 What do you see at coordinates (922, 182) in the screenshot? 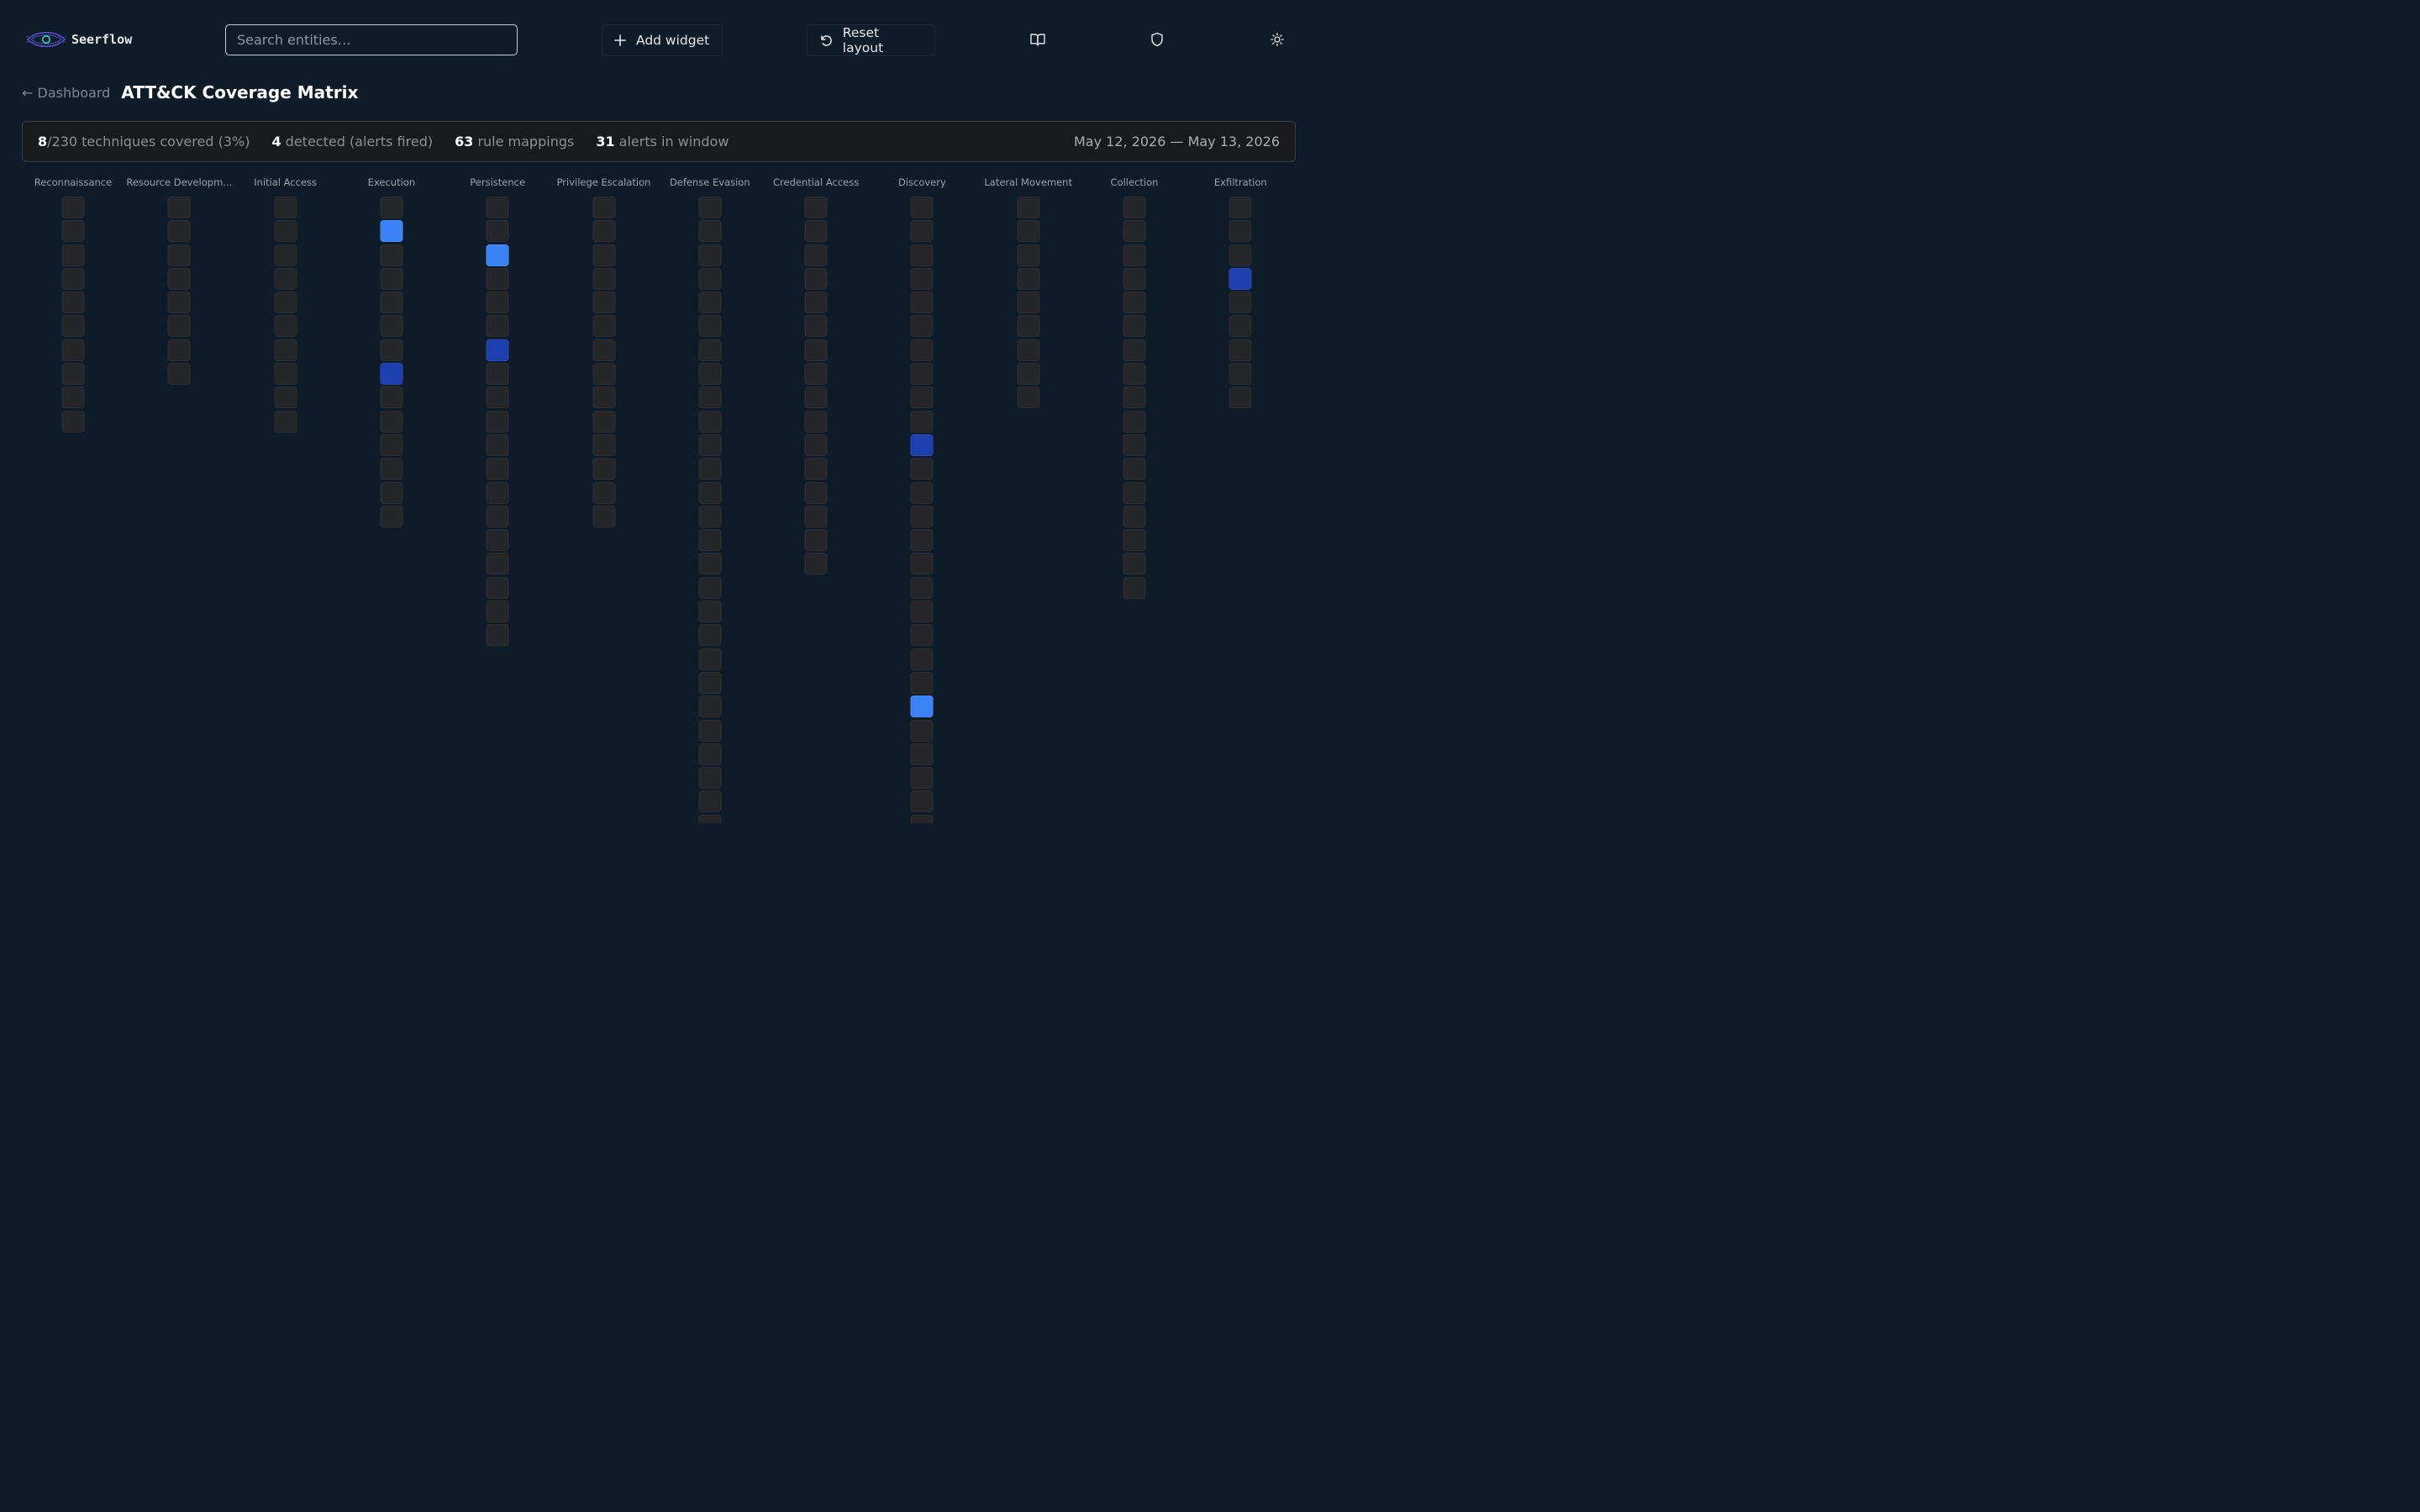
I see `tactic-header: Discovery` at bounding box center [922, 182].